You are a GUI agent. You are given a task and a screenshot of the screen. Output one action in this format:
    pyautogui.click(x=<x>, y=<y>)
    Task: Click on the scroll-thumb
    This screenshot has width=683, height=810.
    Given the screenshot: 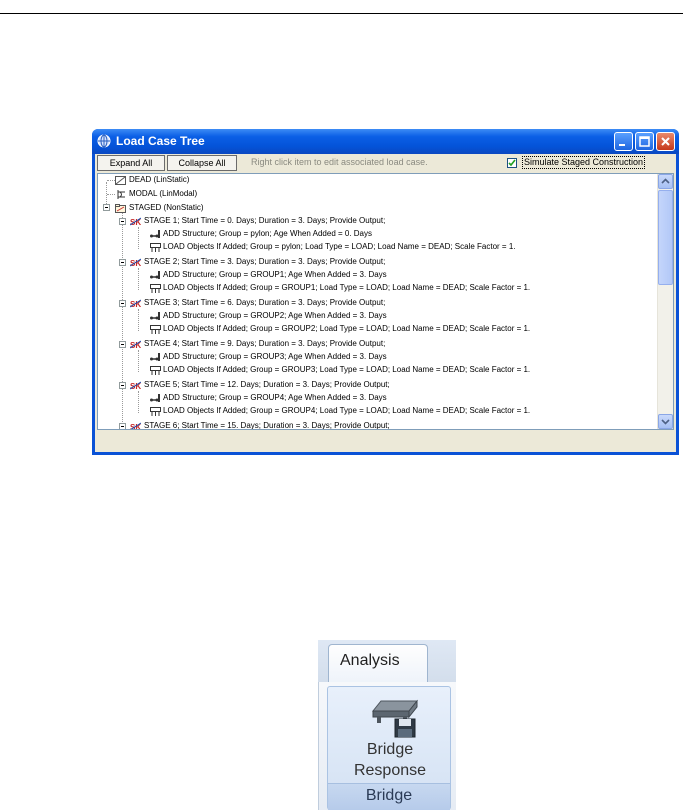 What is the action you would take?
    pyautogui.click(x=665, y=237)
    